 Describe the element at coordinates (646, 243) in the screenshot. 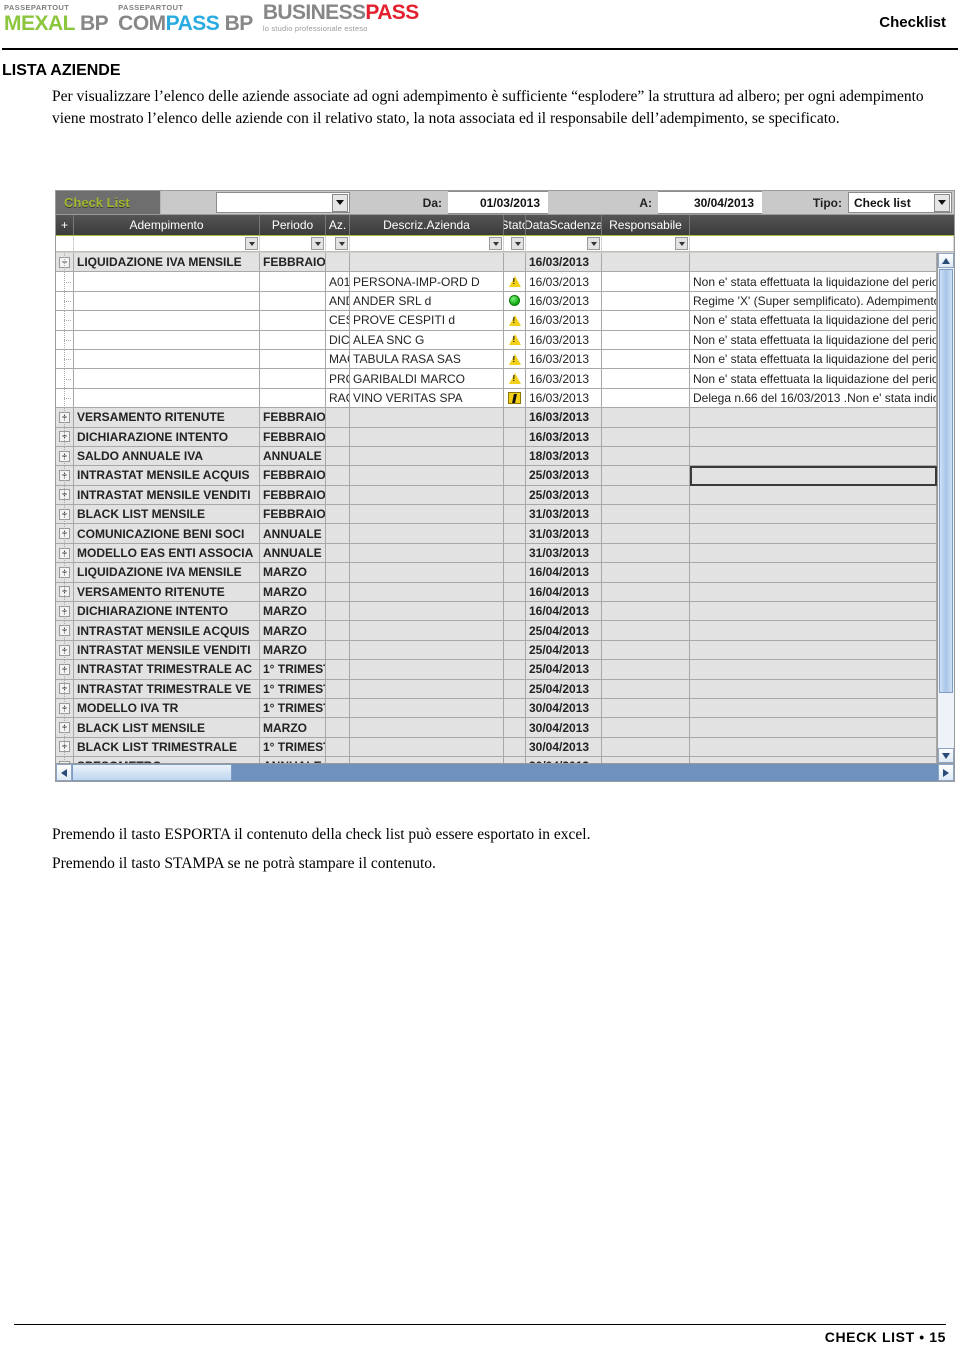

I see `filter-cell-responsabile` at that location.